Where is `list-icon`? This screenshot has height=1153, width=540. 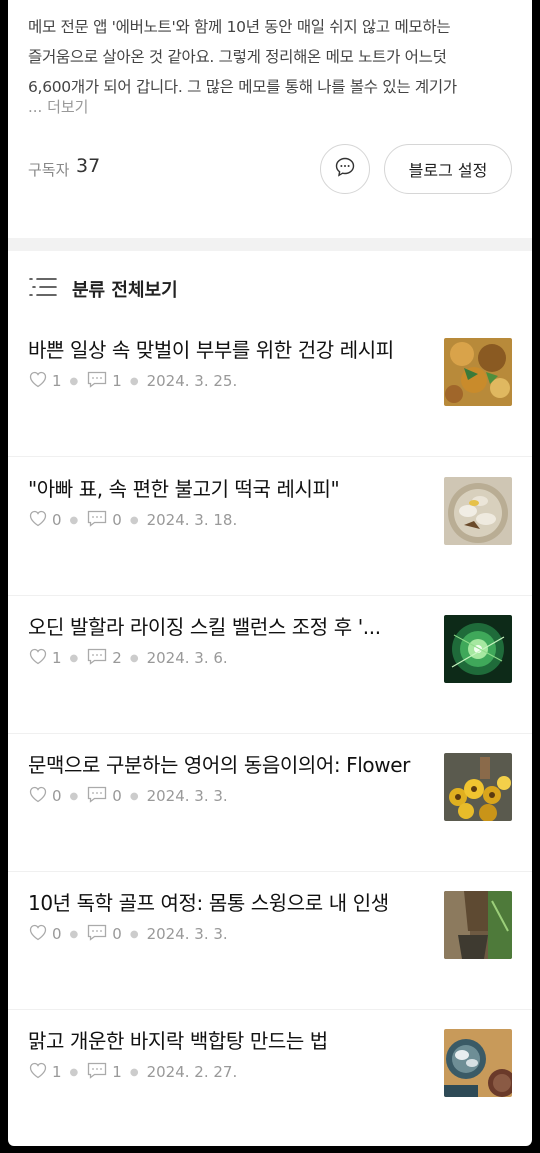 list-icon is located at coordinates (43, 289).